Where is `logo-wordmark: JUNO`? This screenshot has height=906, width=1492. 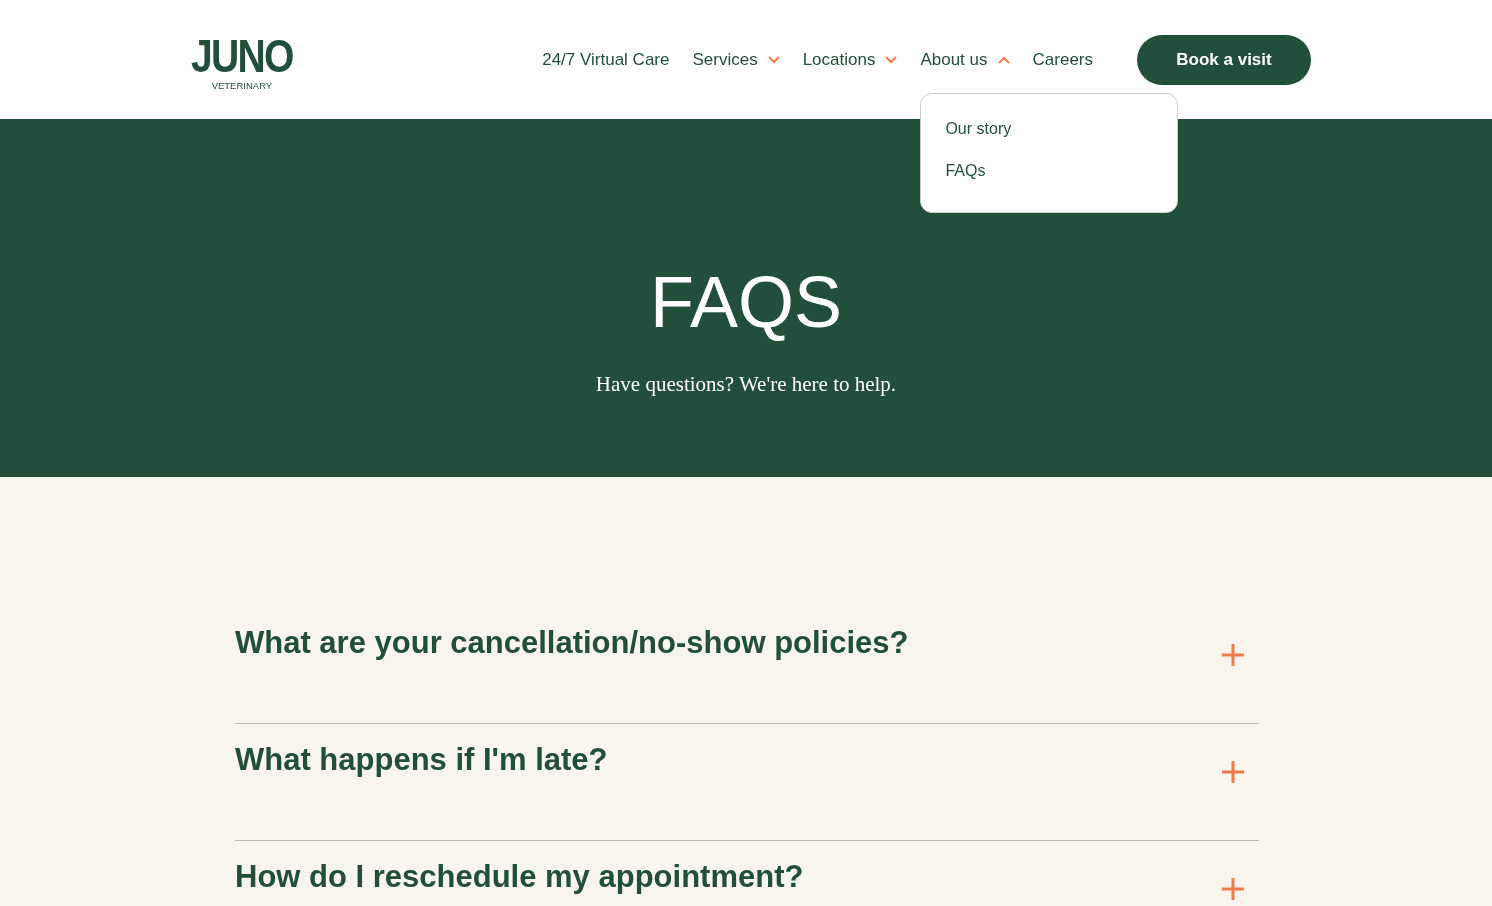
logo-wordmark: JUNO is located at coordinates (242, 56).